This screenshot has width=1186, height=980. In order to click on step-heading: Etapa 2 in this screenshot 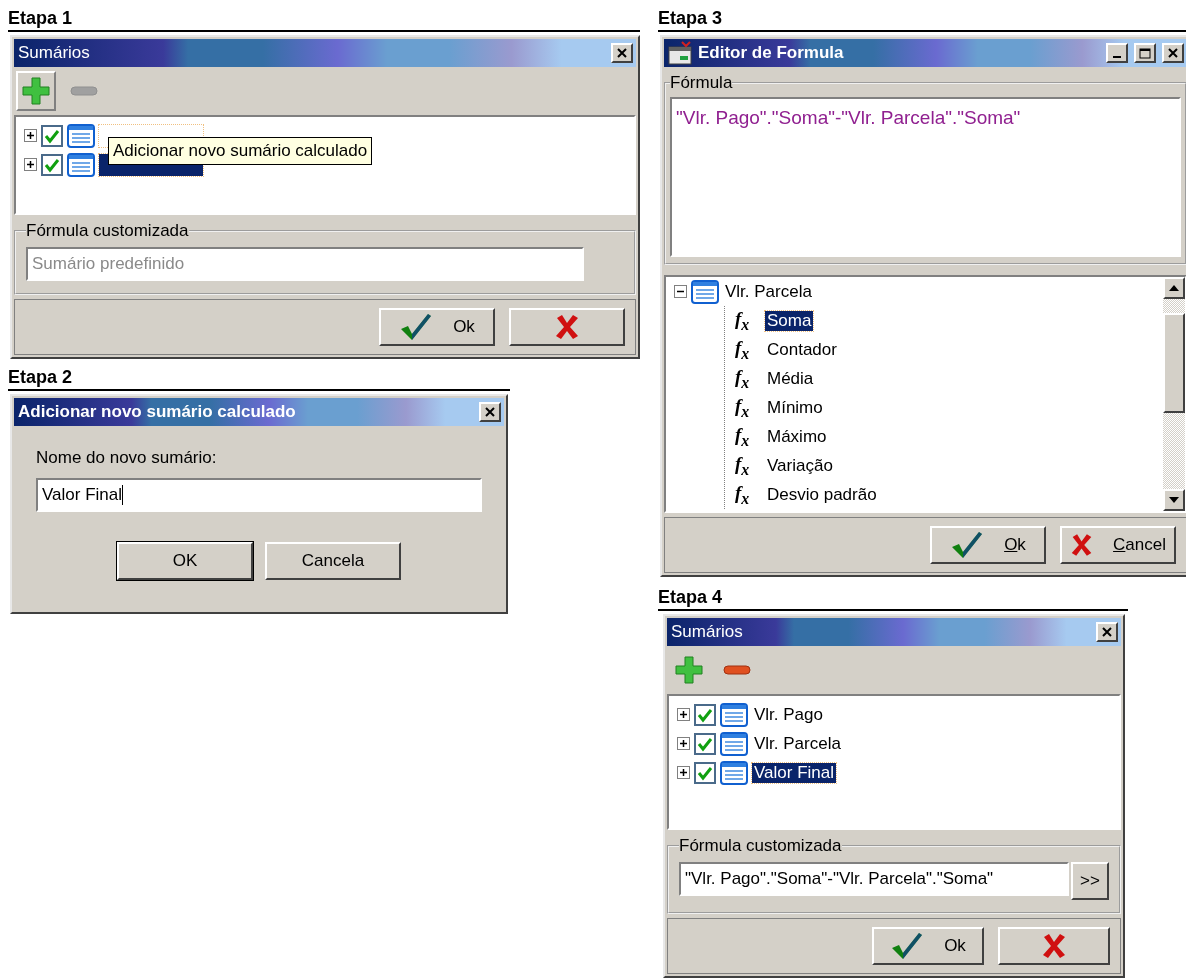, I will do `click(259, 379)`.